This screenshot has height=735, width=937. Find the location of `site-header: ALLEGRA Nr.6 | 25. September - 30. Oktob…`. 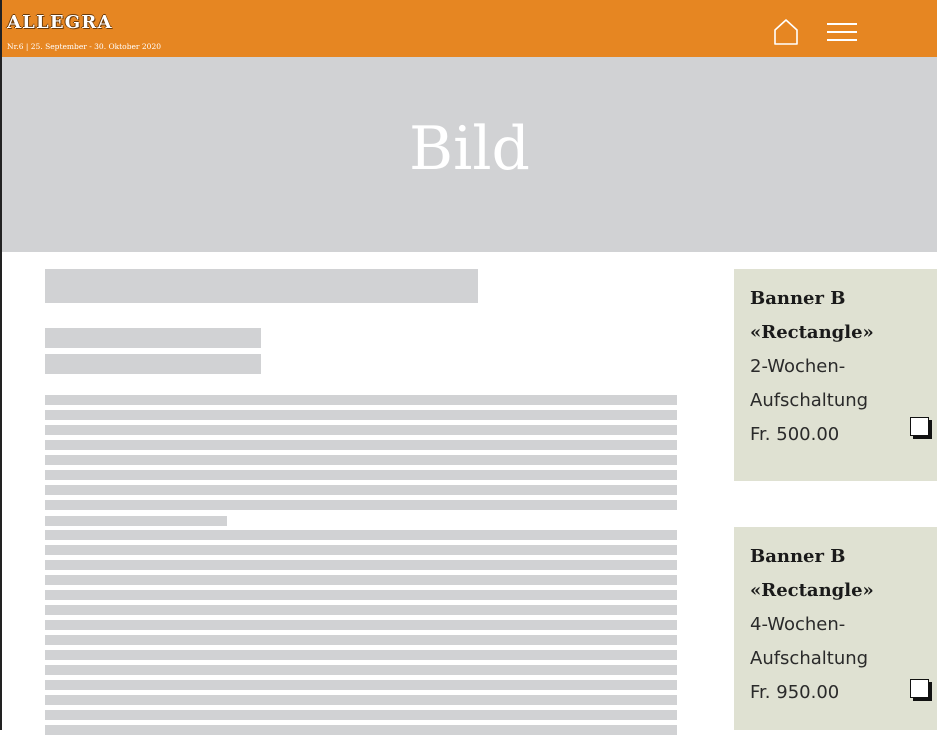

site-header: ALLEGRA Nr.6 | 25. September - 30. Oktob… is located at coordinates (469, 28).